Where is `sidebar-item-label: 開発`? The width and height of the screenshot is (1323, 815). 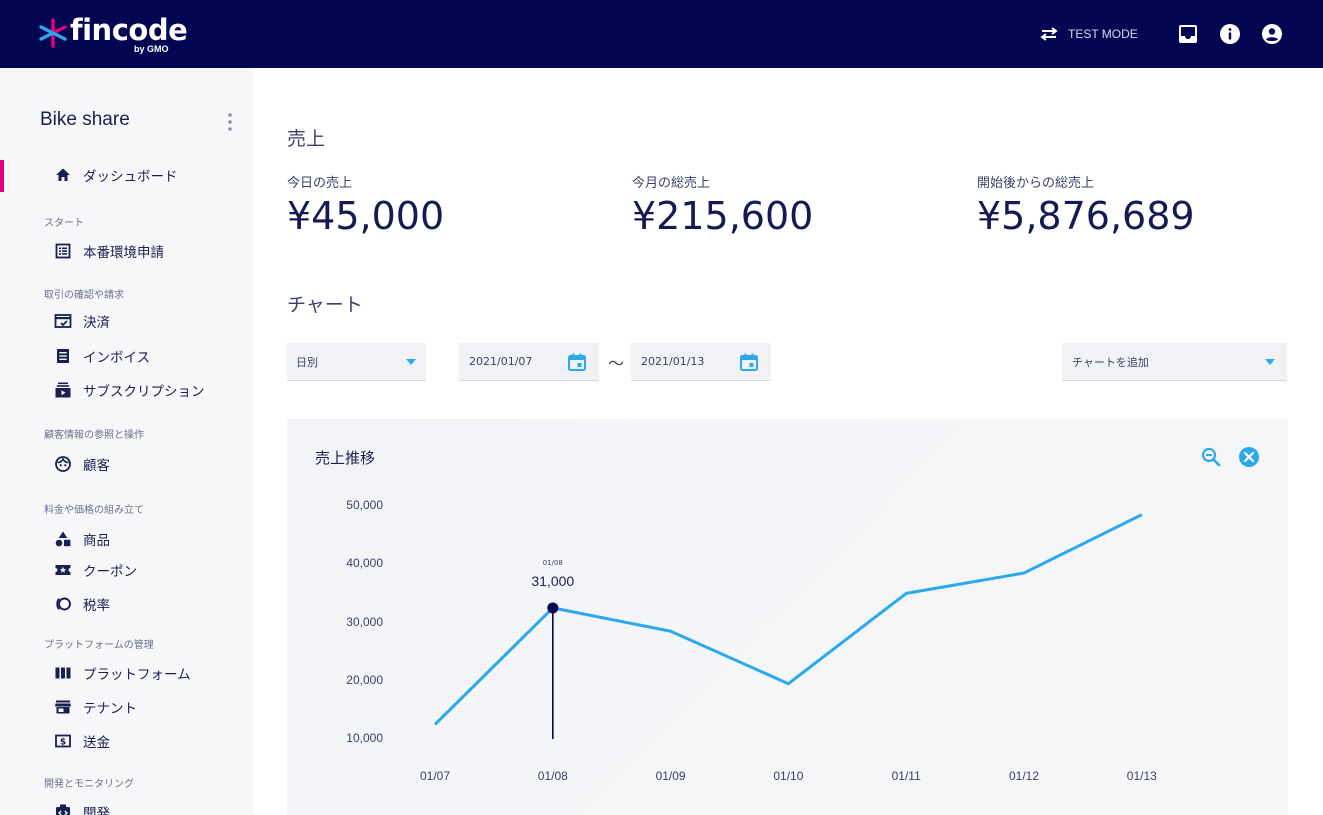
sidebar-item-label: 開発 is located at coordinates (96, 810).